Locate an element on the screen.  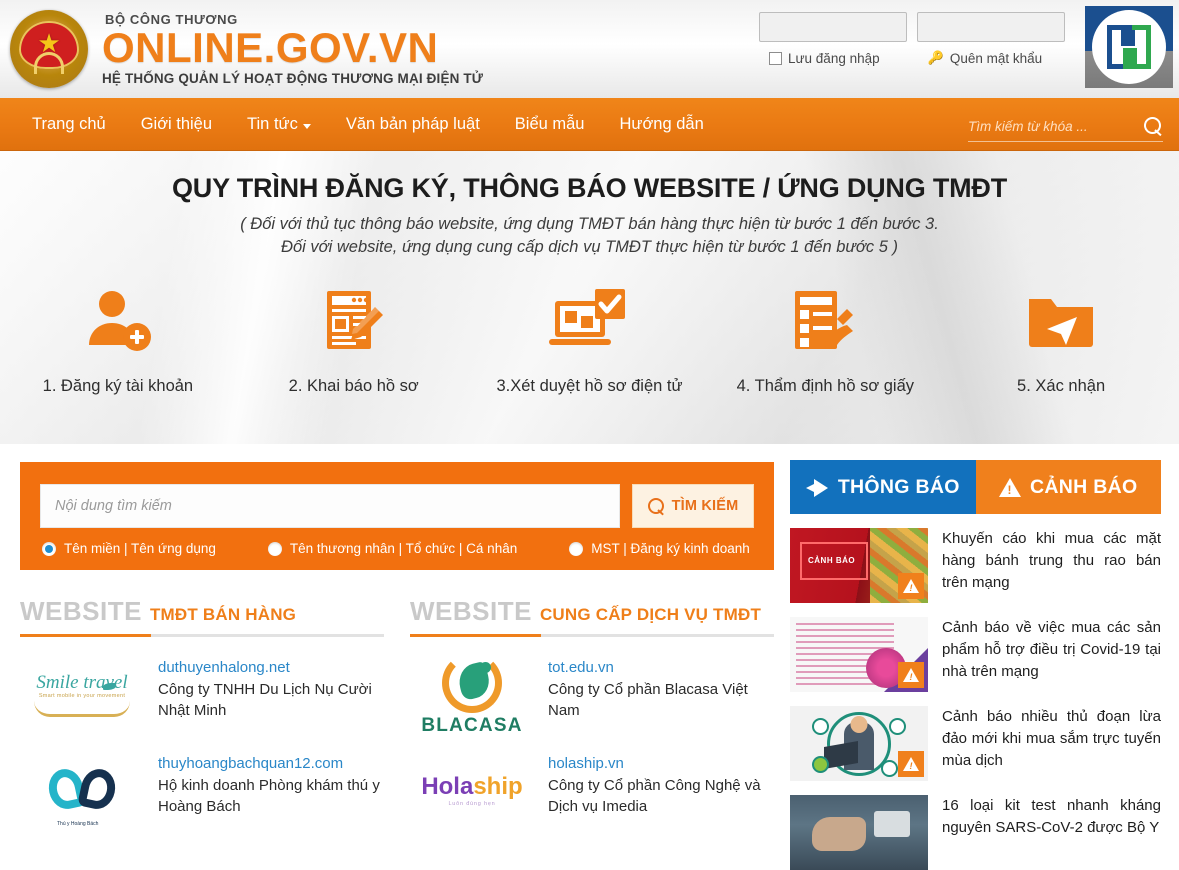
nav-item-bieu-mau: Biểu mẫu is located at coordinates (550, 124).